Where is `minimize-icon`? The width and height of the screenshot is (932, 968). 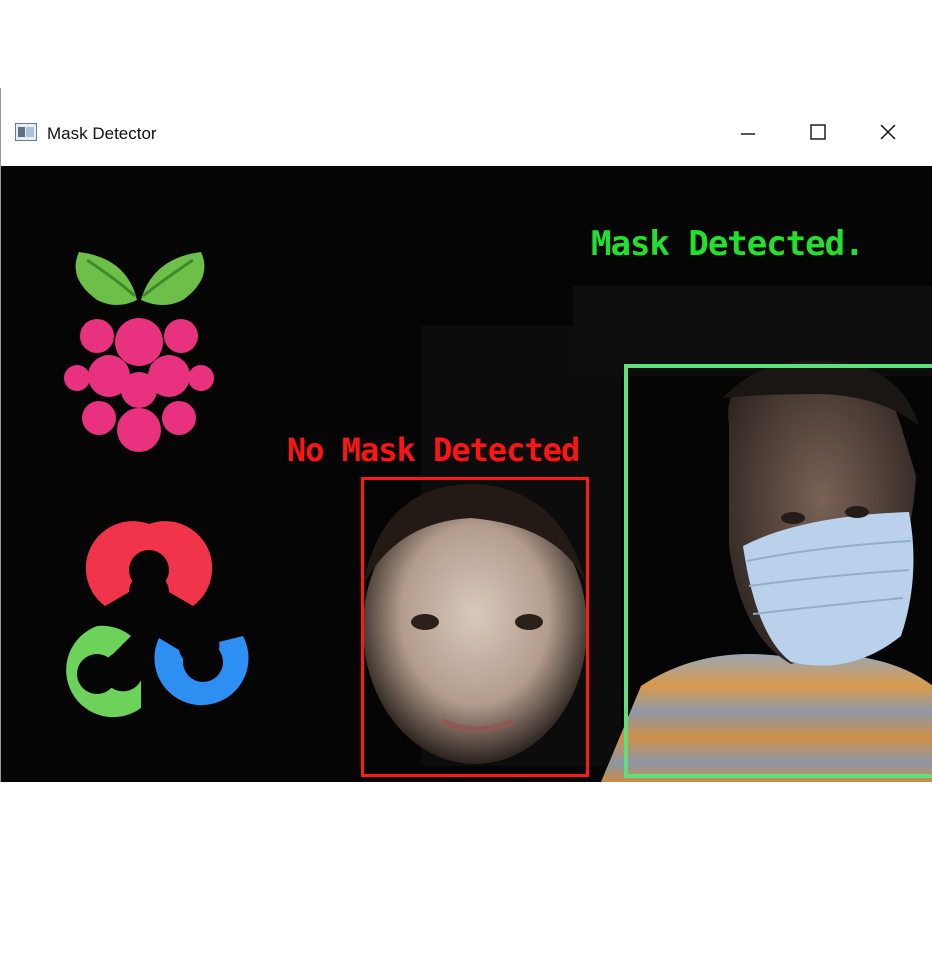 minimize-icon is located at coordinates (748, 134).